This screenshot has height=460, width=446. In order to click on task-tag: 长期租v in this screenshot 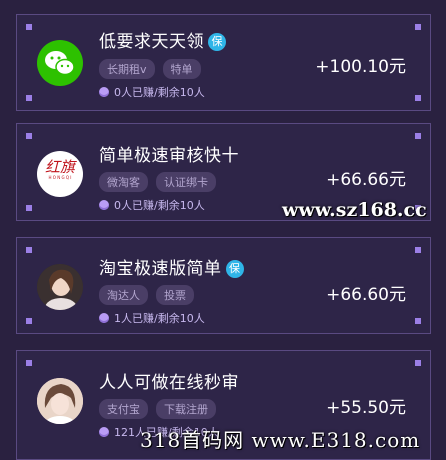, I will do `click(127, 69)`.